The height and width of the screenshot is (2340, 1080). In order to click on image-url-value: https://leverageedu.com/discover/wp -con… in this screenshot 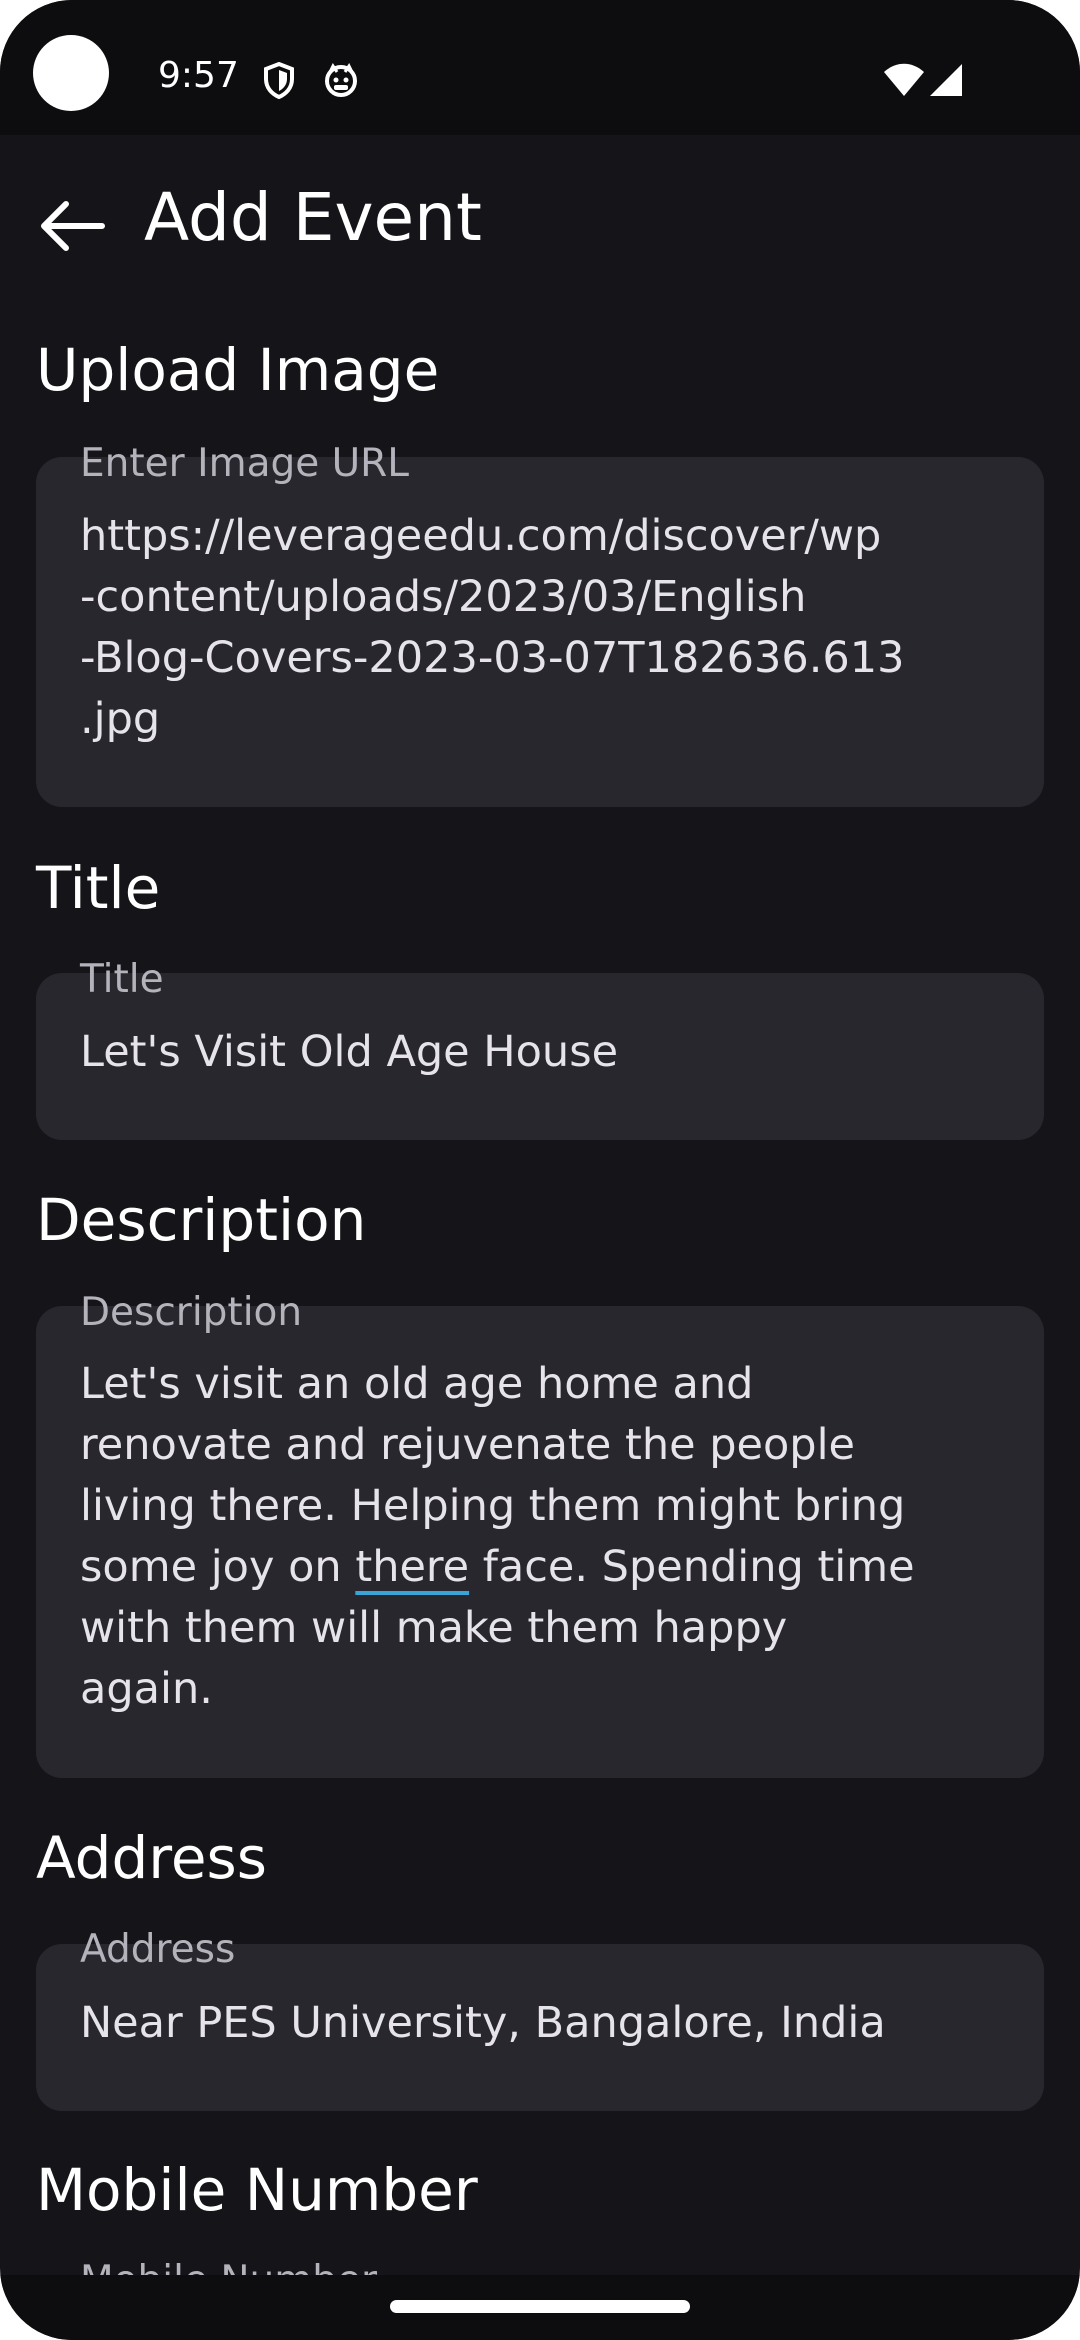, I will do `click(545, 628)`.